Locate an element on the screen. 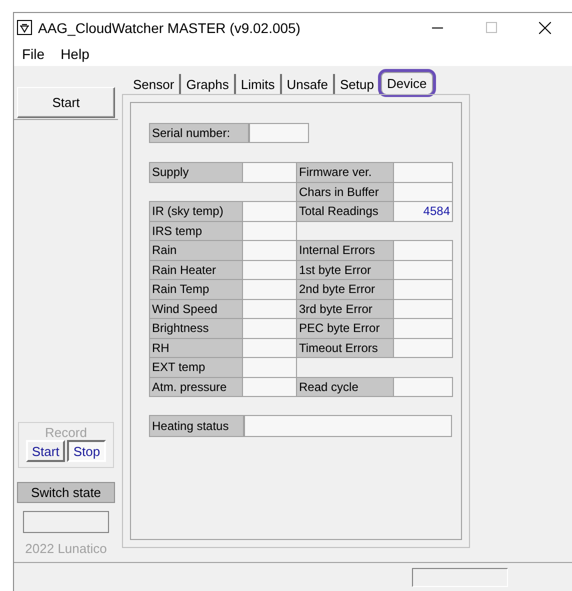  record-button: Stop is located at coordinates (86, 451).